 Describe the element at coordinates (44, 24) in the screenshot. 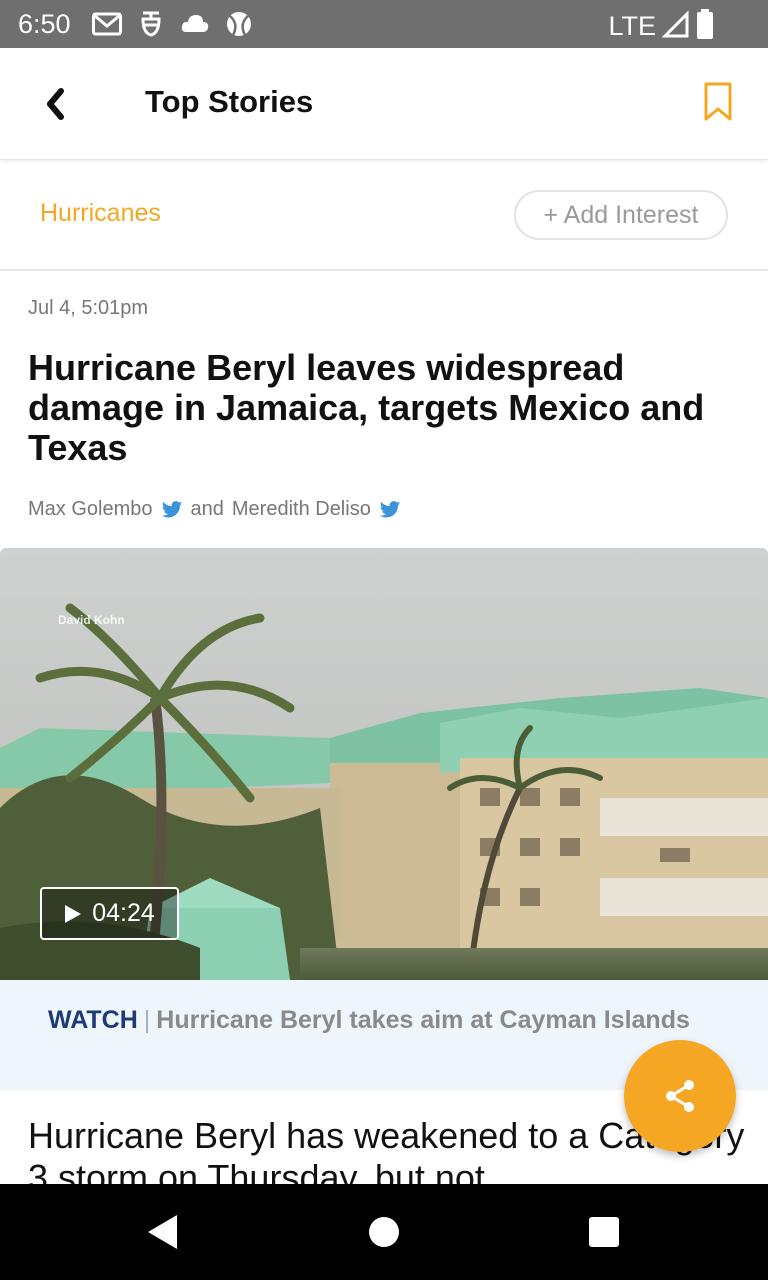

I see `status-time: 6:50` at that location.